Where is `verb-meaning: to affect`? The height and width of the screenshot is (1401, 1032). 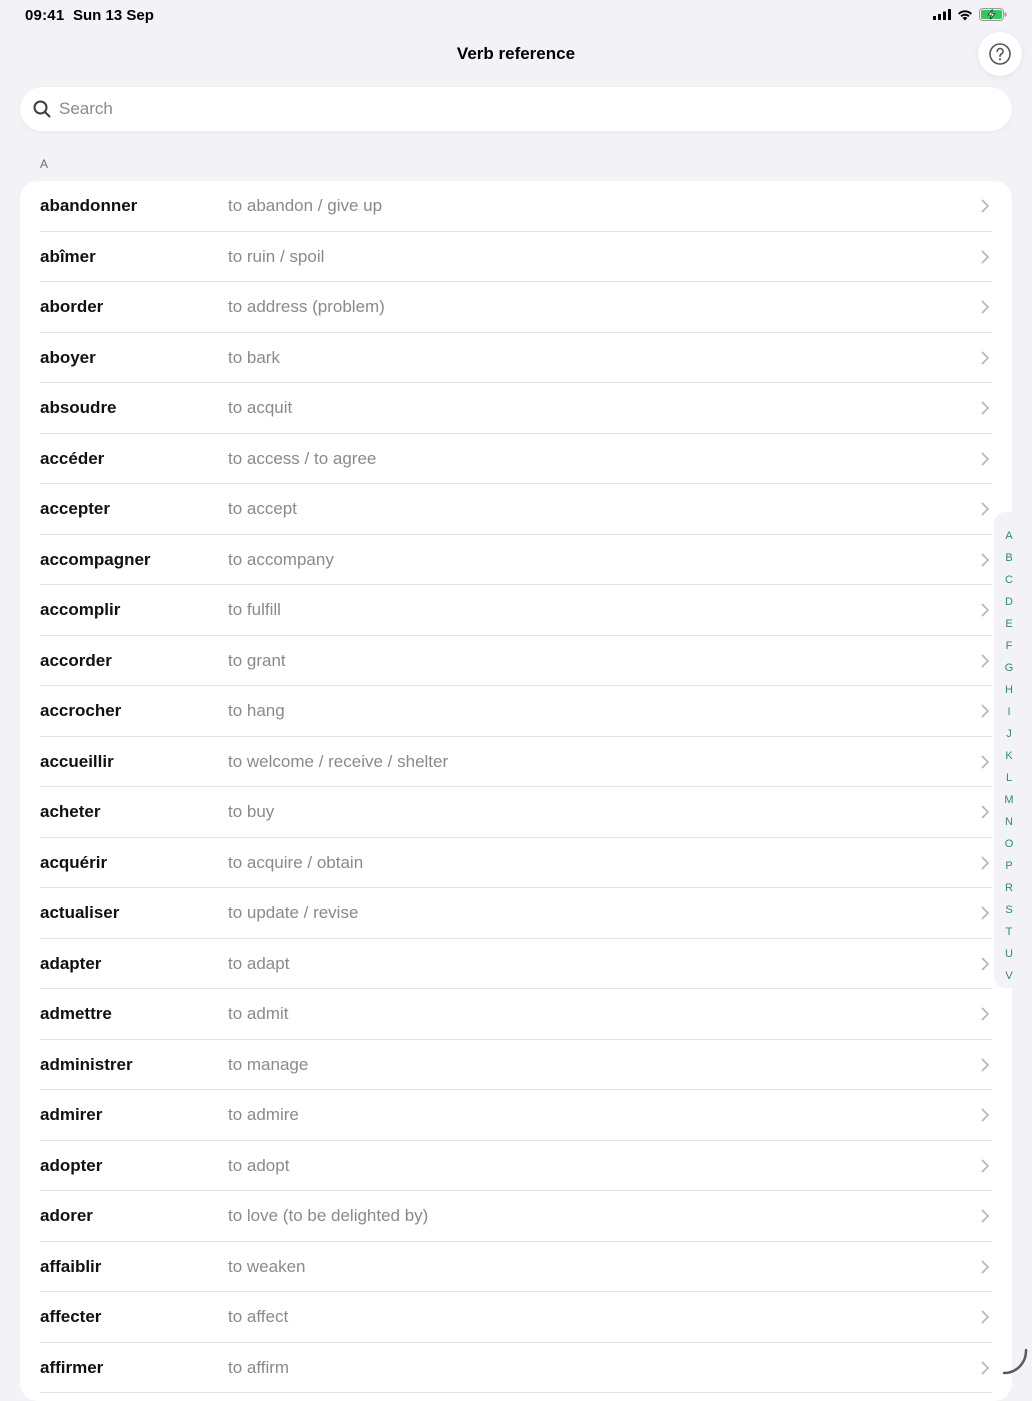 verb-meaning: to affect is located at coordinates (258, 1317).